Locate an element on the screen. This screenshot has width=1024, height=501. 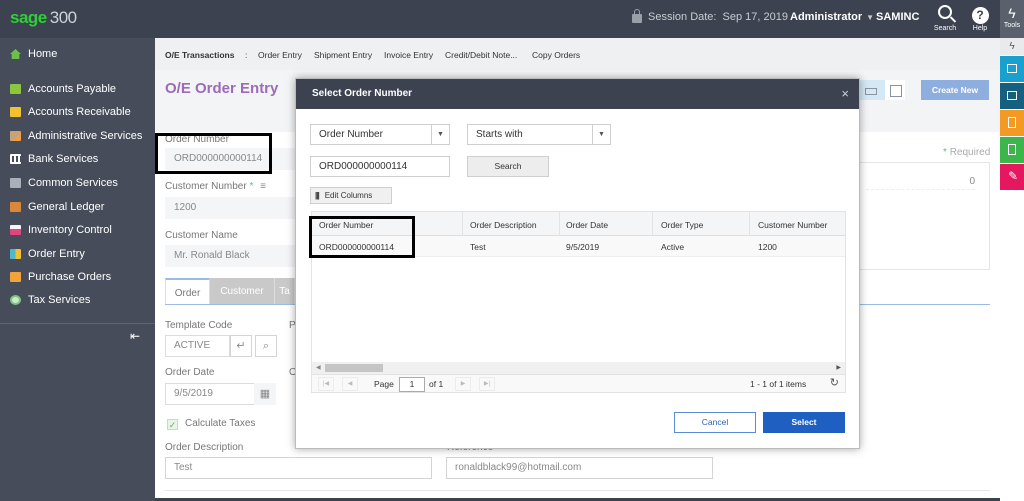
breadcrumb-invoice-entry: Invoice Entry is located at coordinates (408, 55).